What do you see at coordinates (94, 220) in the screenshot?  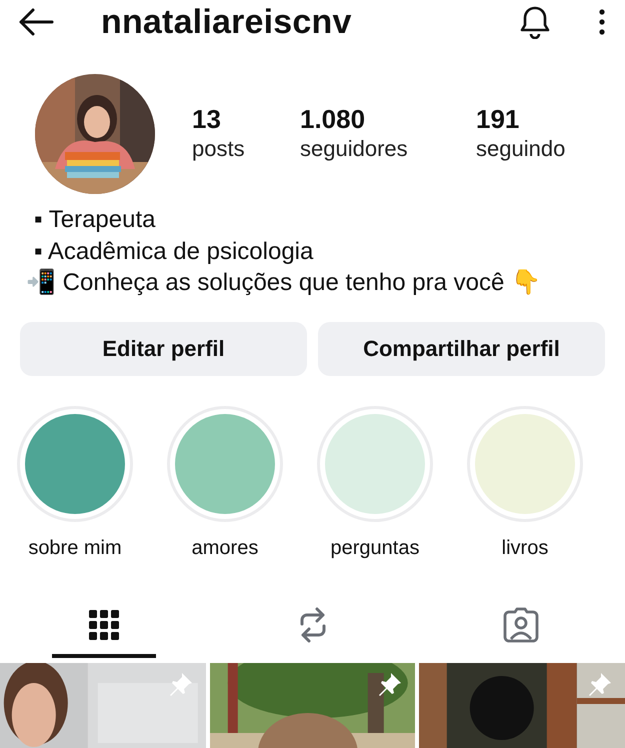 I see `bio-line: ▪ Terapeuta` at bounding box center [94, 220].